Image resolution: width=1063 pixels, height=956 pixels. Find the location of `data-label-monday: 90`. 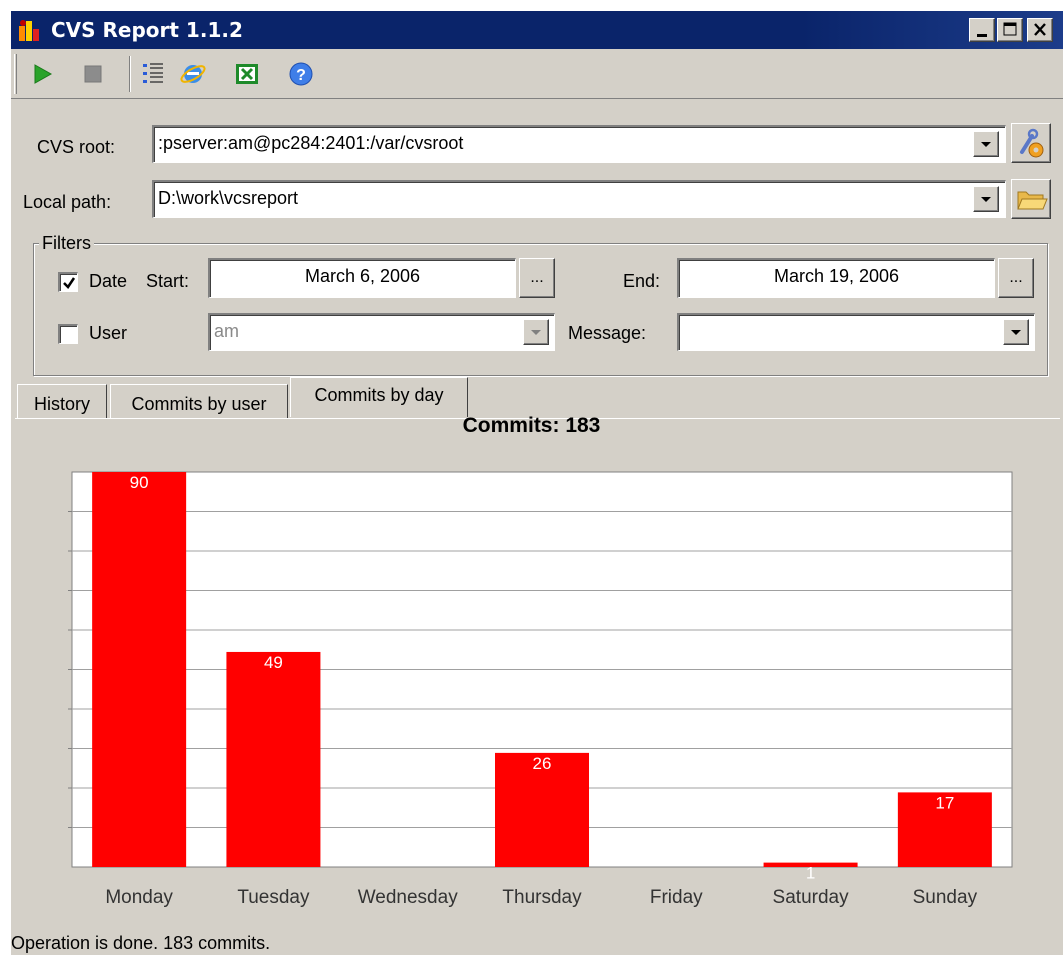

data-label-monday: 90 is located at coordinates (139, 482).